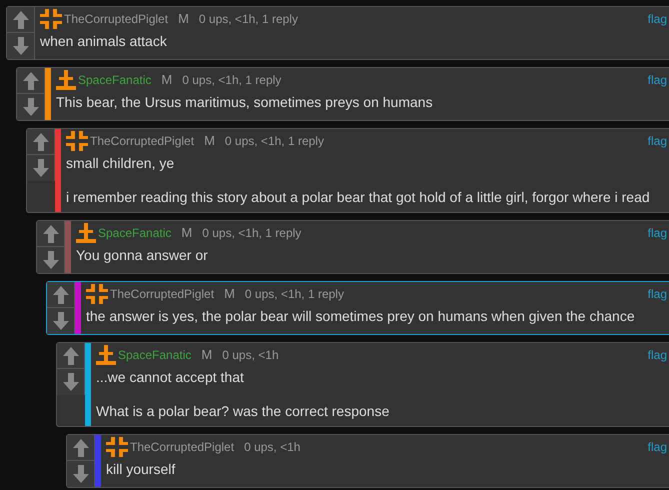 Image resolution: width=669 pixels, height=490 pixels. Describe the element at coordinates (358, 197) in the screenshot. I see `comment-text: i remember reading this story about a polar bear that got hold of a little girl, forgor where i read` at that location.